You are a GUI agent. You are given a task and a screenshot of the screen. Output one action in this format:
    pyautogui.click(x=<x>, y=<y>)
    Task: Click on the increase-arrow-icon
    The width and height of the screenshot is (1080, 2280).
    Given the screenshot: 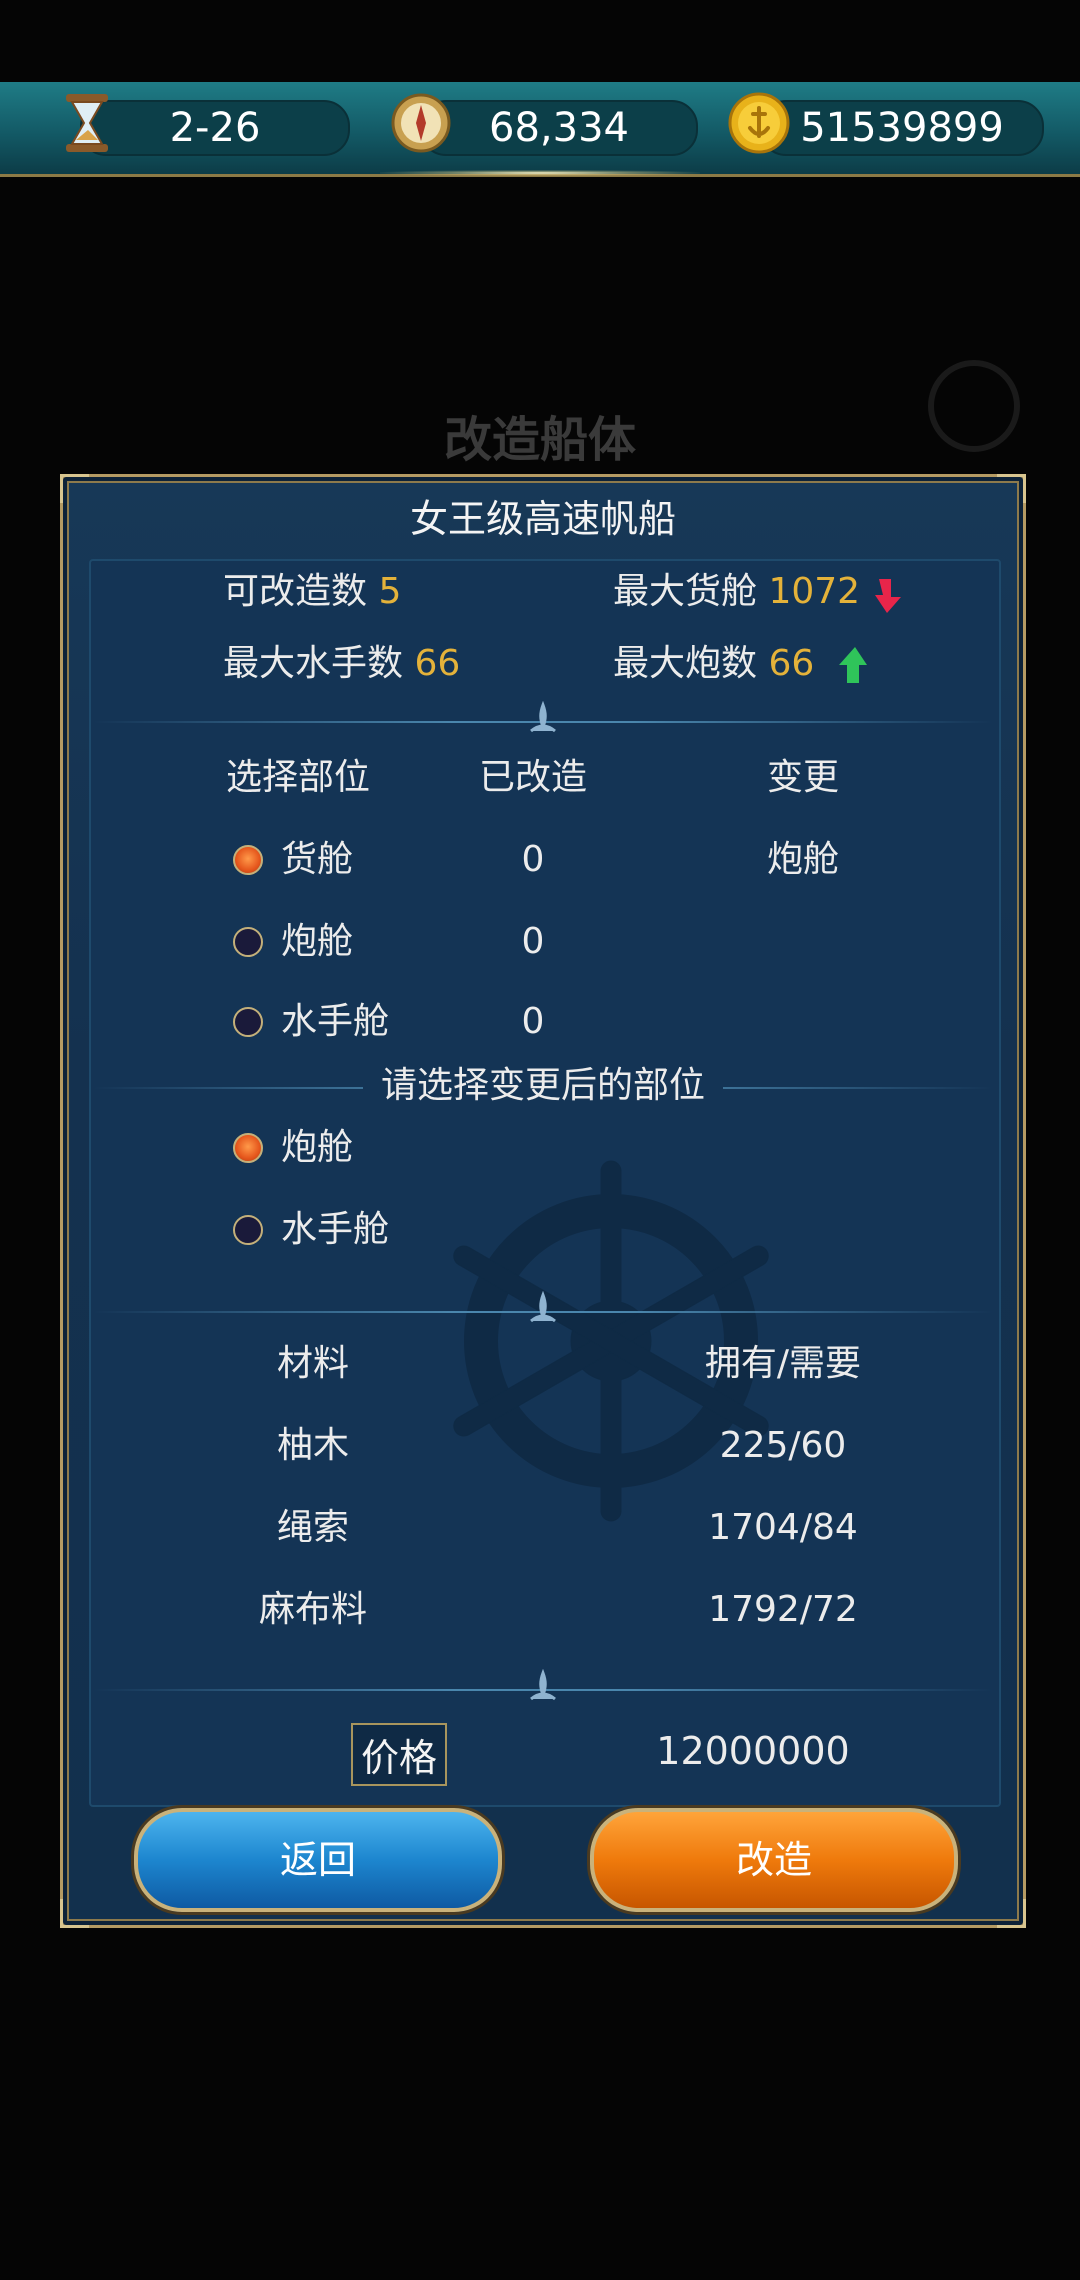 What is the action you would take?
    pyautogui.click(x=853, y=665)
    